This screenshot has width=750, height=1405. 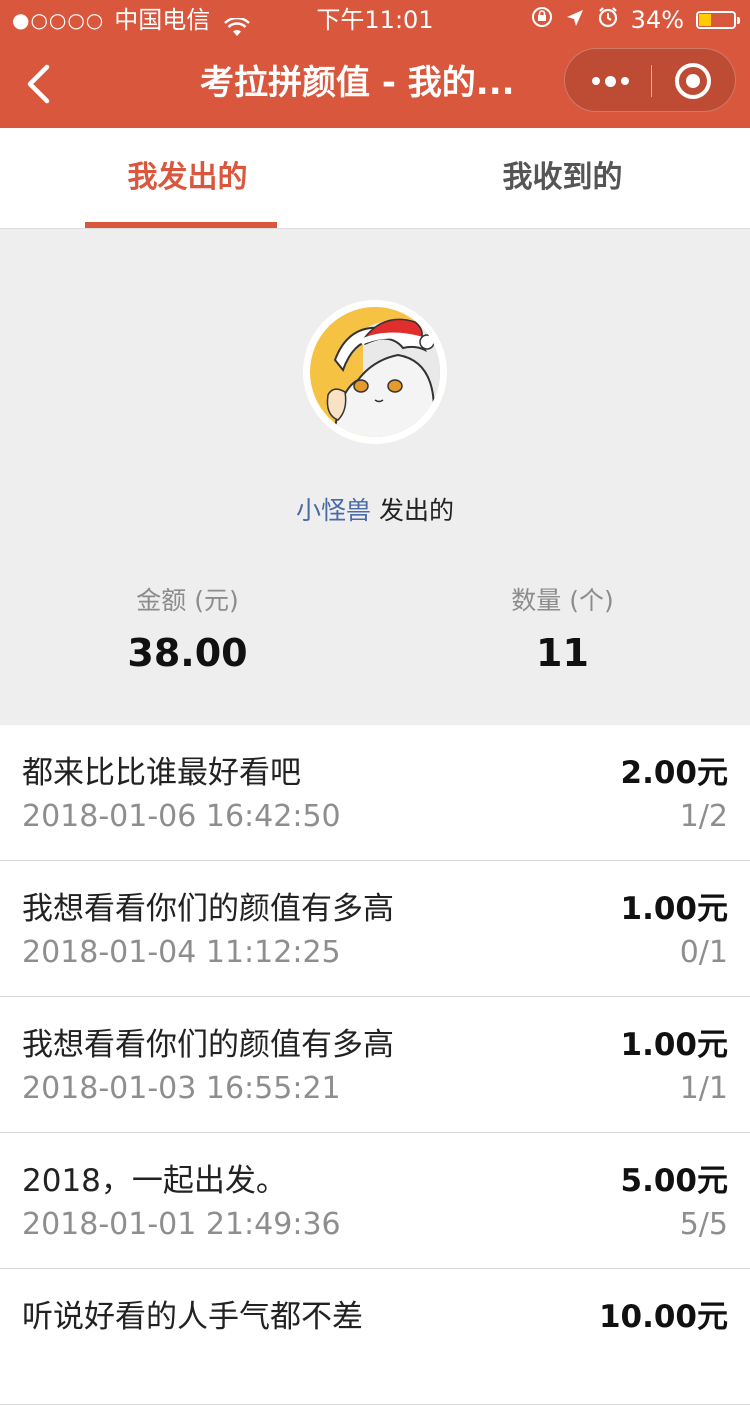 I want to click on list-item: 听说好看的人手气都不差 10.00元, so click(x=375, y=1337).